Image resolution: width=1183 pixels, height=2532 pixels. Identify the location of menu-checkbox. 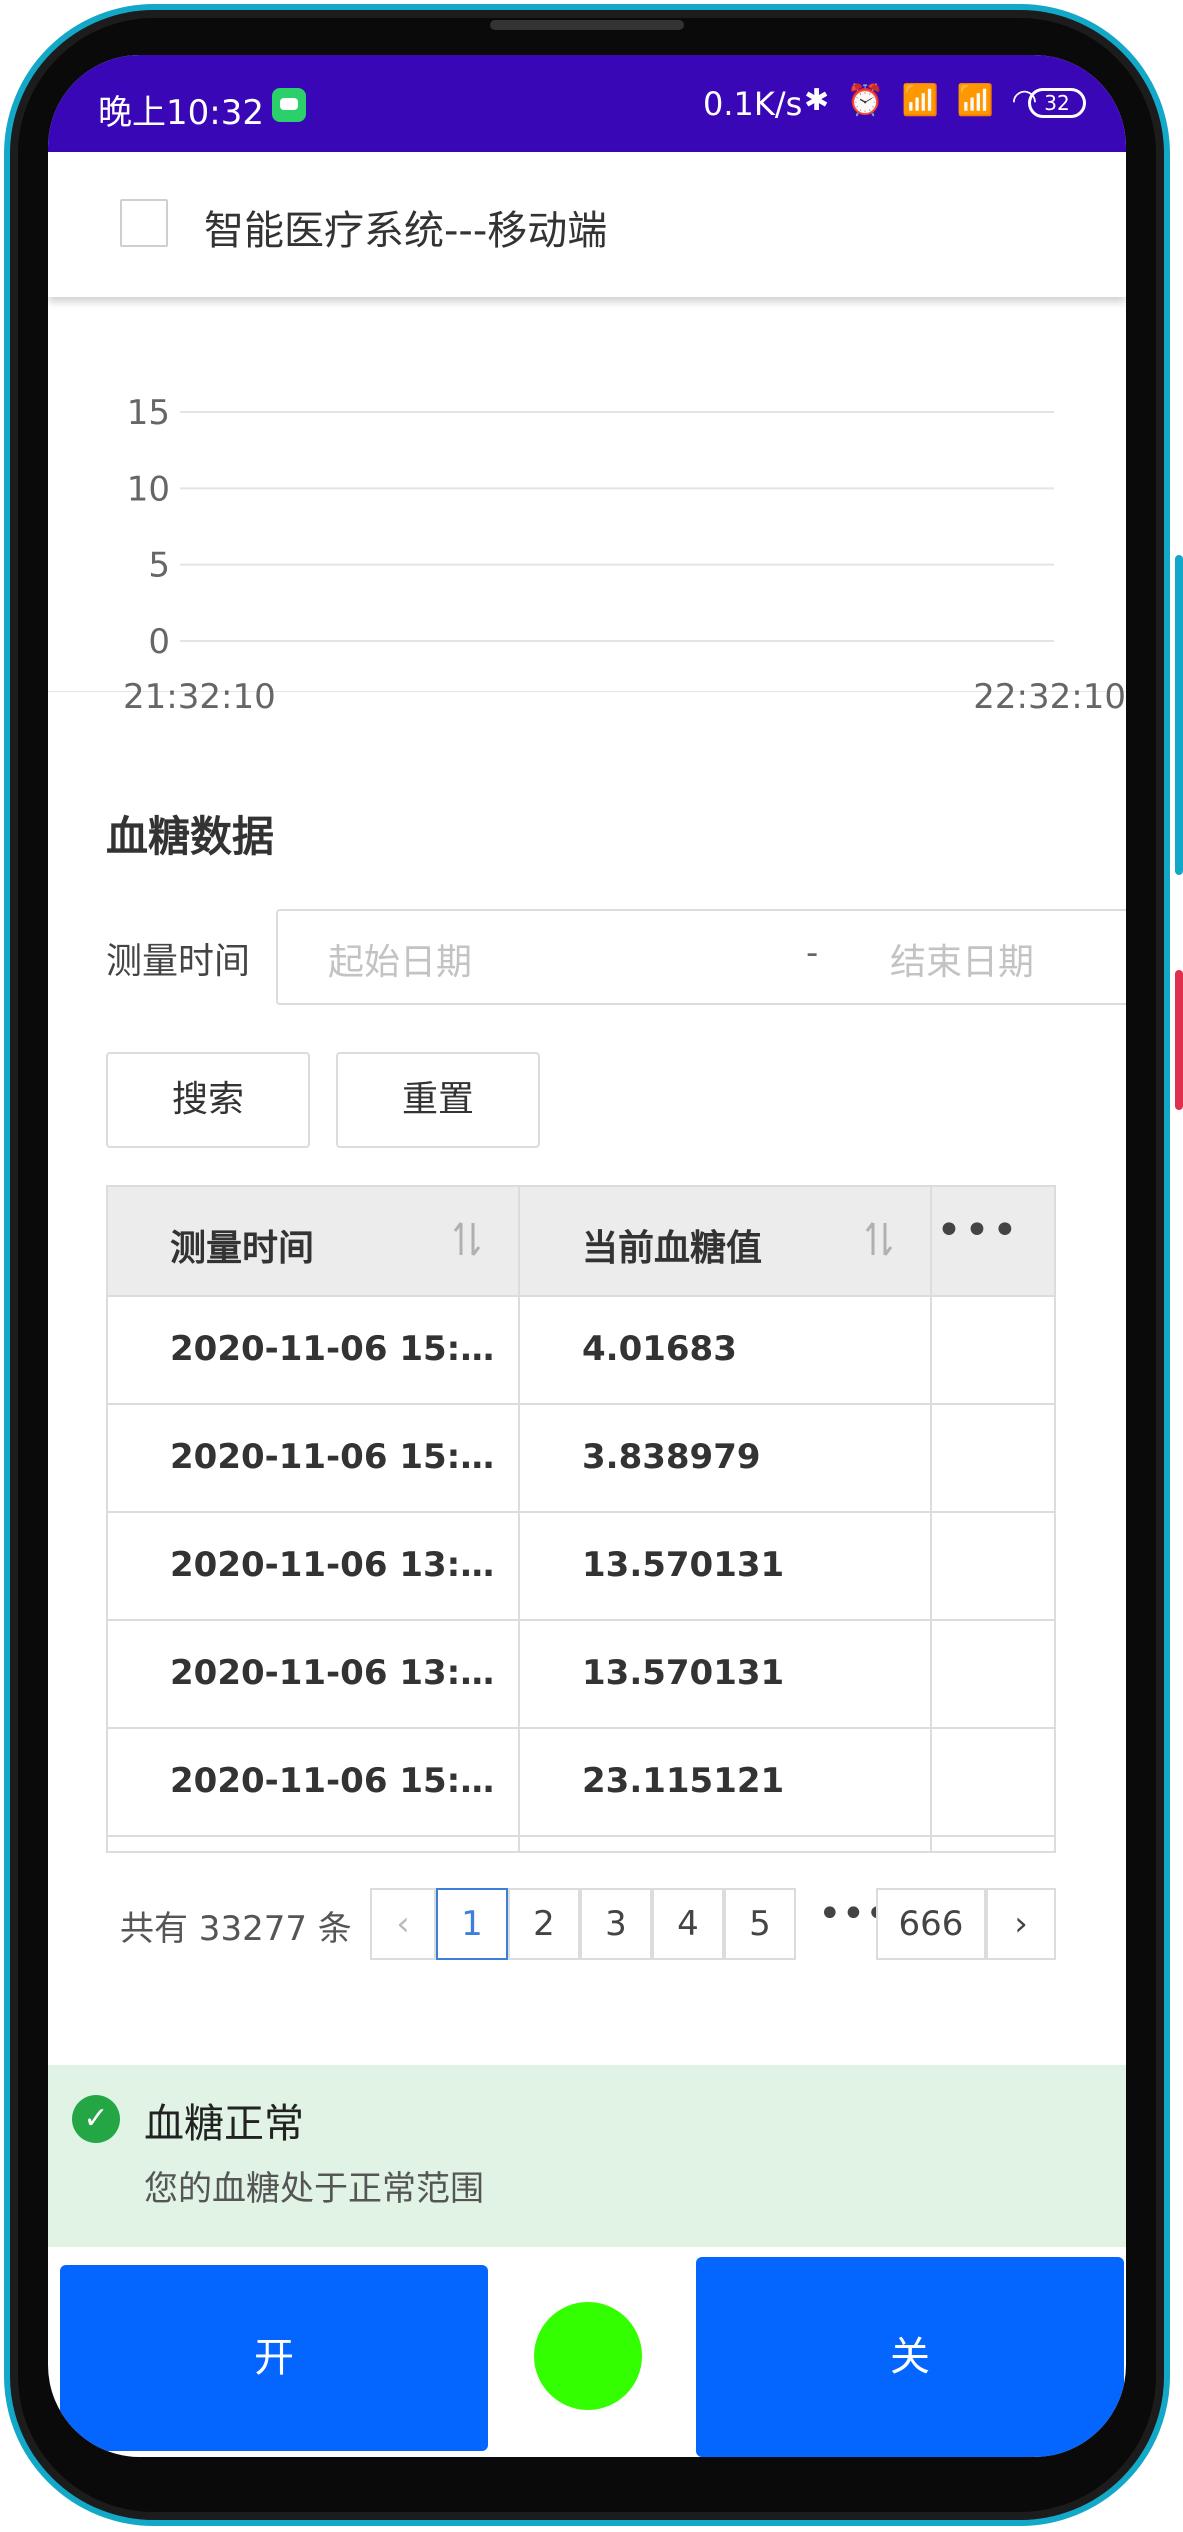
(144, 223).